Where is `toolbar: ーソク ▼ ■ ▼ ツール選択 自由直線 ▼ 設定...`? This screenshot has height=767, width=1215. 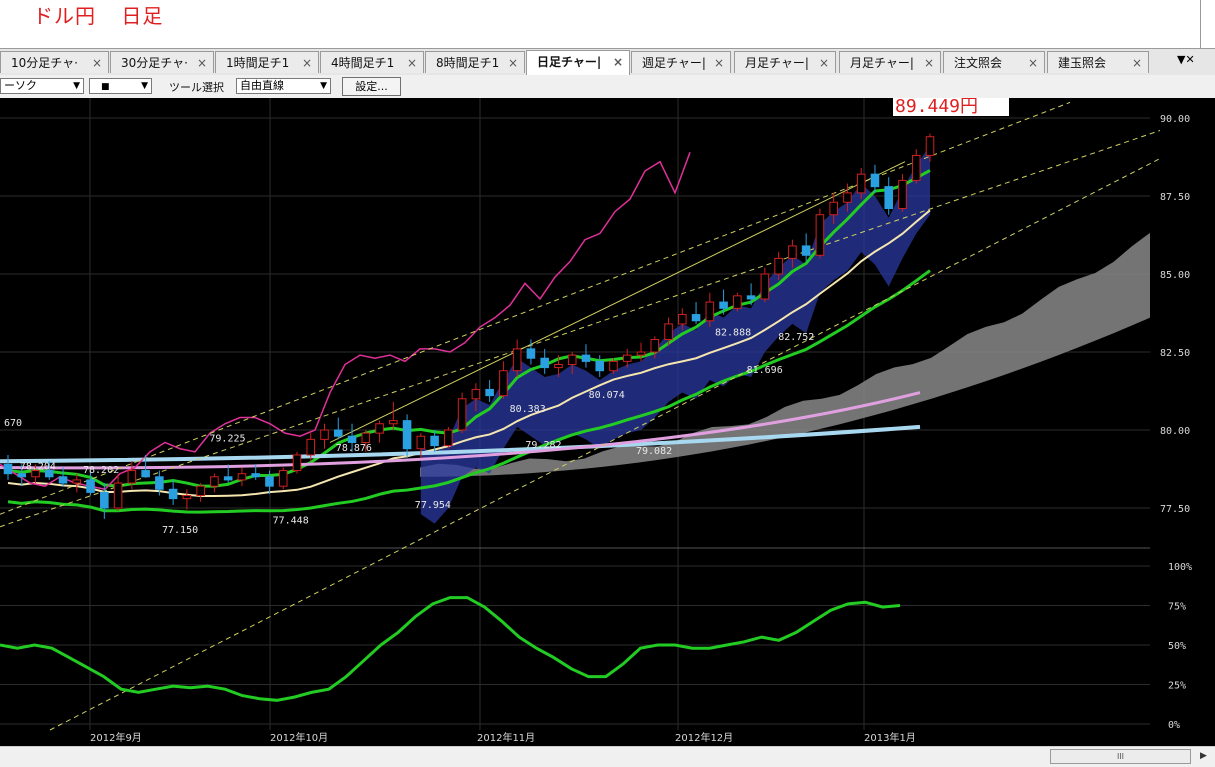
toolbar: ーソク ▼ ■ ▼ ツール選択 自由直線 ▼ 設定... is located at coordinates (607, 87).